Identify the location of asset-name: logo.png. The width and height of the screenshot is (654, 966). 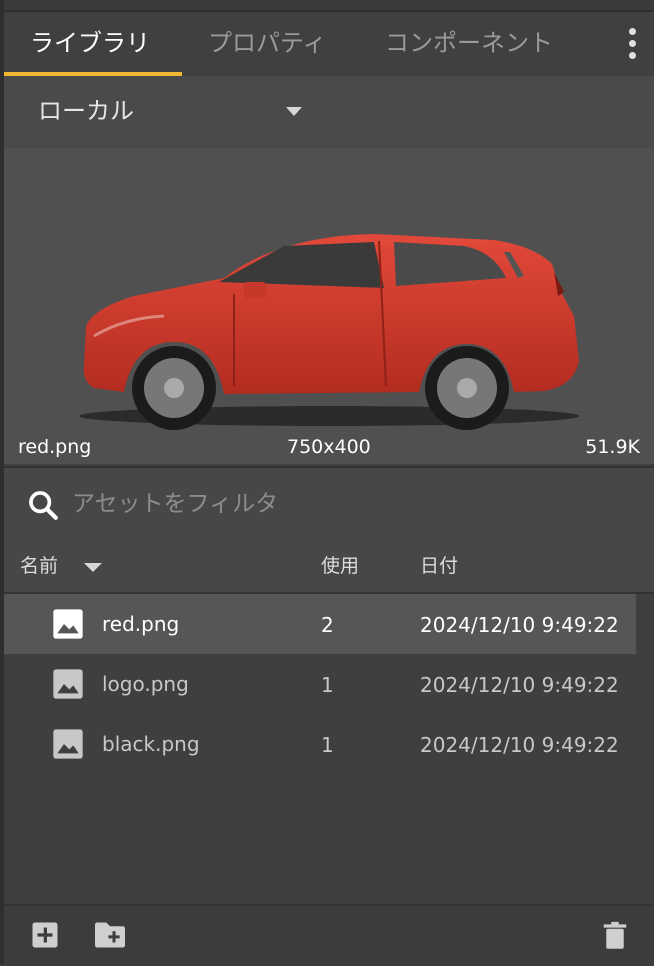
(145, 684).